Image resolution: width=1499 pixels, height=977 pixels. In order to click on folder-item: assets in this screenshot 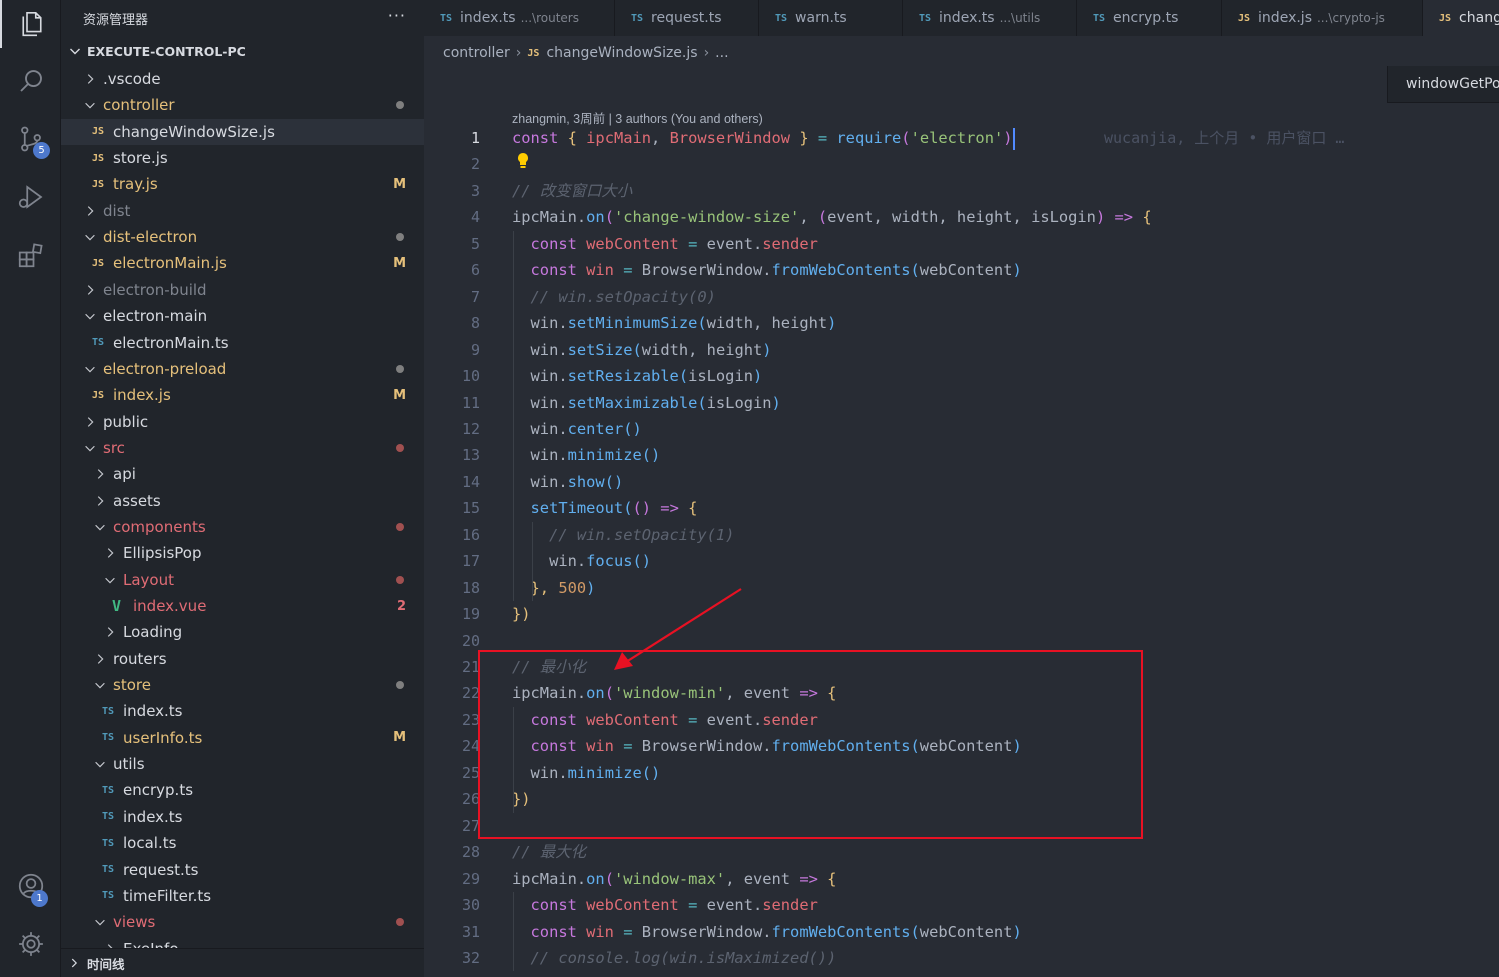, I will do `click(242, 501)`.